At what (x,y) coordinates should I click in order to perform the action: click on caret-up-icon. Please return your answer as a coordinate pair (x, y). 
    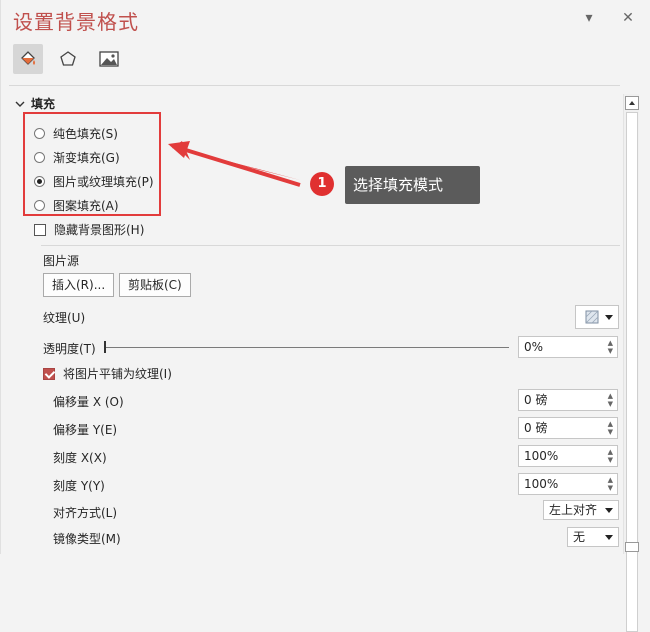
    Looking at the image, I should click on (632, 103).